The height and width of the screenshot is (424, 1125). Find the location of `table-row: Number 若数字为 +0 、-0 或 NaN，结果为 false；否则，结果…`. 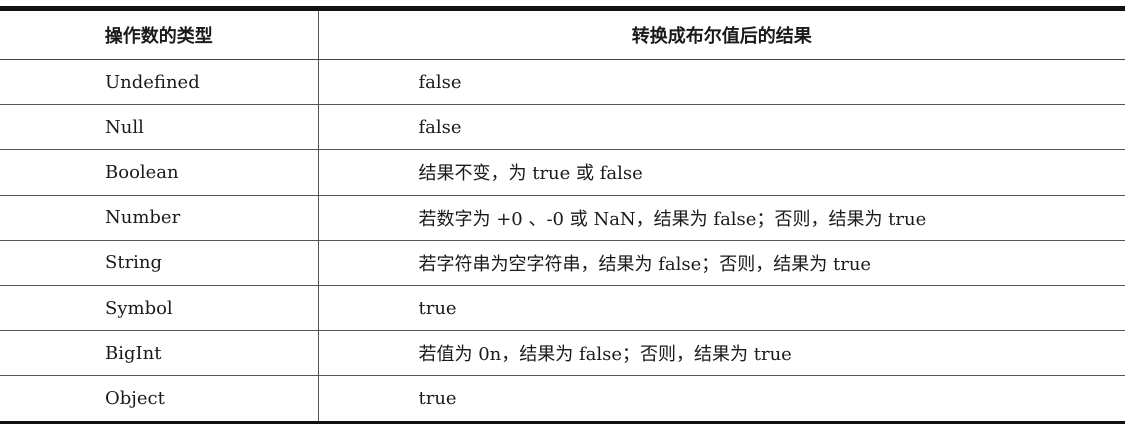

table-row: Number 若数字为 +0 、-0 或 NaN，结果为 false；否则，结果… is located at coordinates (562, 218).